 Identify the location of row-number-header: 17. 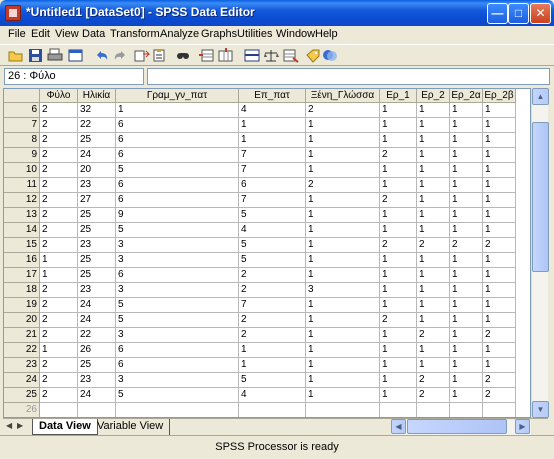
(22, 275).